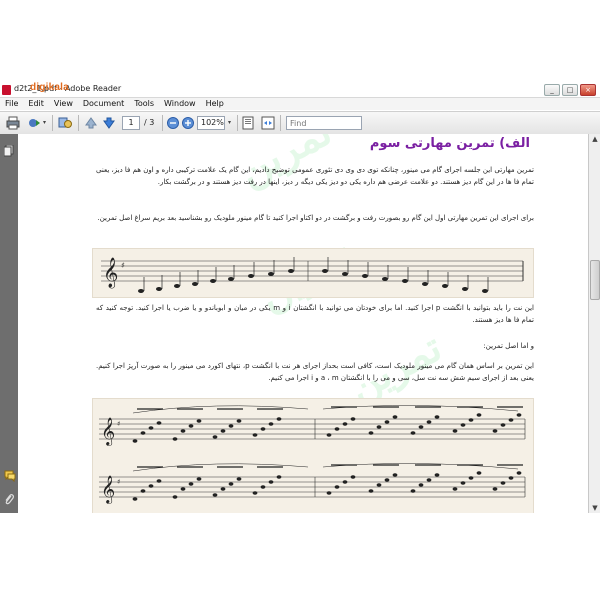 This screenshot has height=600, width=600. What do you see at coordinates (36, 104) in the screenshot?
I see `menu-edit: Edit` at bounding box center [36, 104].